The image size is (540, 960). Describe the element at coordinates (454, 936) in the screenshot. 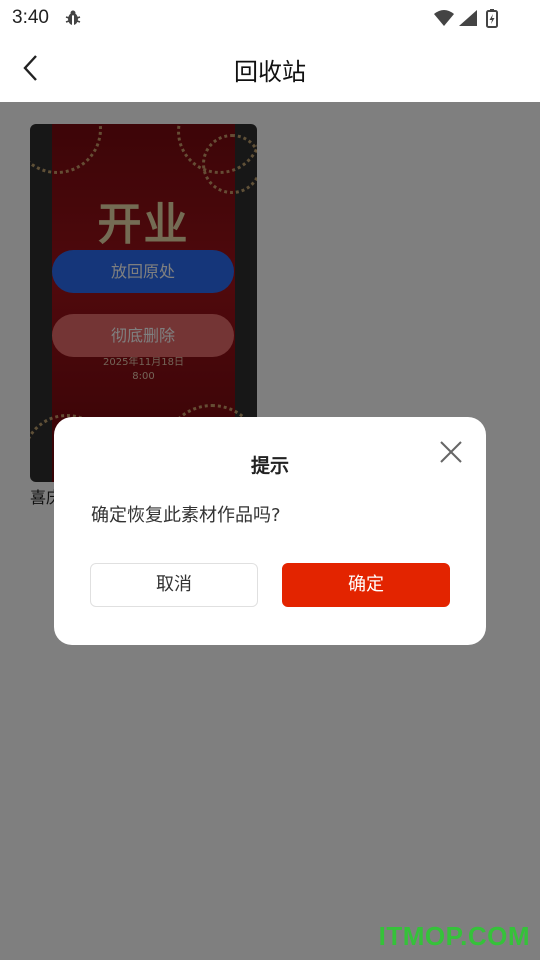

I see `watermark: ITMOP.COM` at that location.